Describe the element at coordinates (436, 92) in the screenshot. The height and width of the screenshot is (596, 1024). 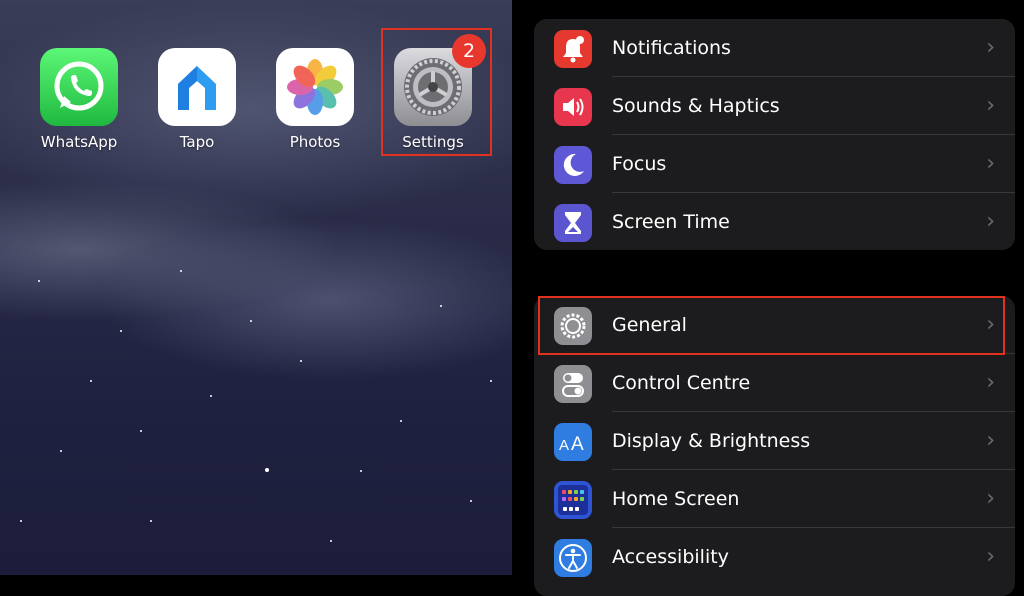
I see `settings-app-highlight` at that location.